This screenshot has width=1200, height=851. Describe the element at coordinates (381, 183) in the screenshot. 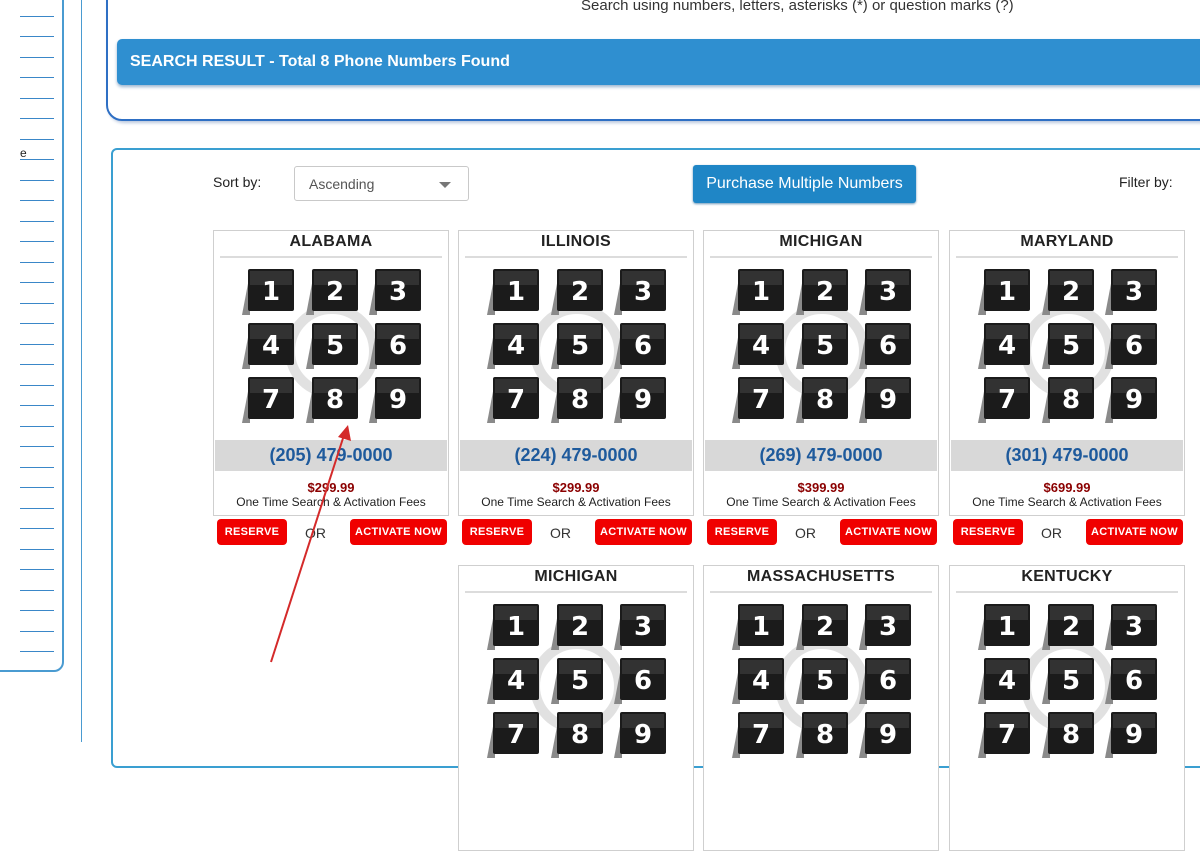

I see `sort-dropdown: Ascending` at that location.